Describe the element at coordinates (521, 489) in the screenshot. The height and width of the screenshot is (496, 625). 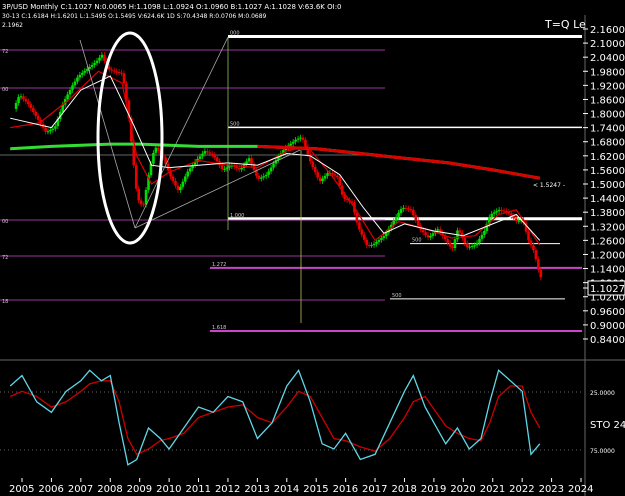
I see `time-tick-label: 2022` at that location.